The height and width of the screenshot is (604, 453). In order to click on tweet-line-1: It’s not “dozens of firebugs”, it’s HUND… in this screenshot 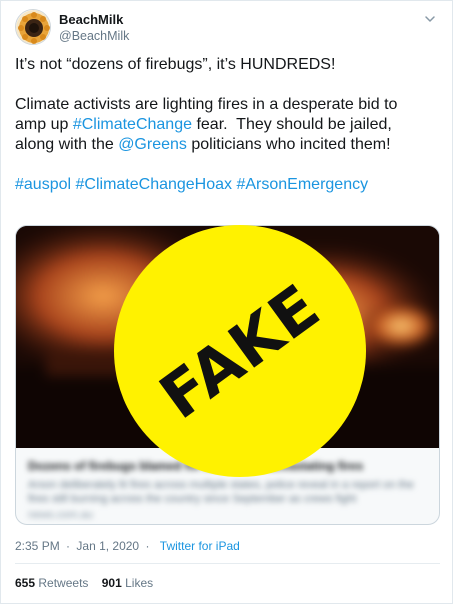, I will do `click(175, 64)`.